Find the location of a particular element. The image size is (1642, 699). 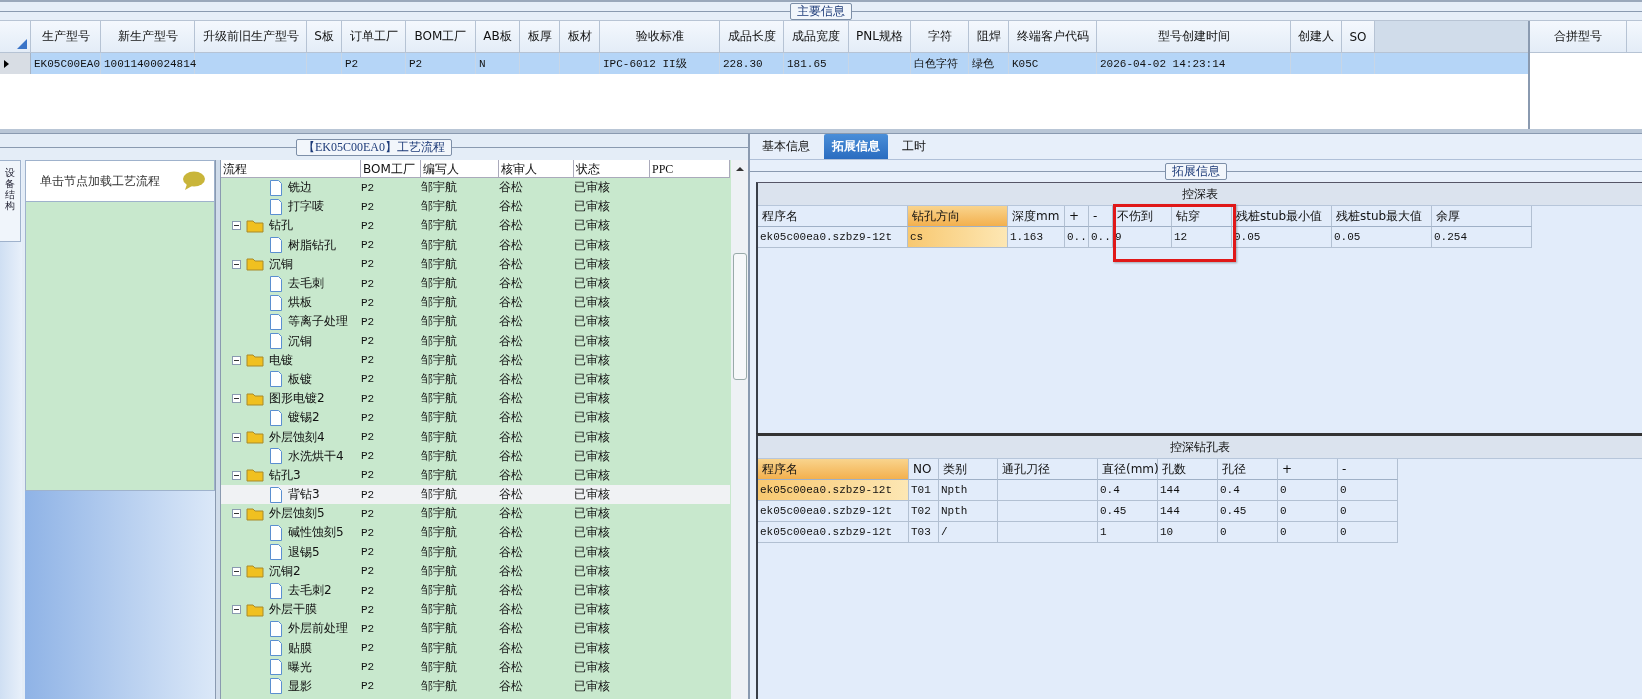

tree-cell: 退锡5 is located at coordinates (291, 552).